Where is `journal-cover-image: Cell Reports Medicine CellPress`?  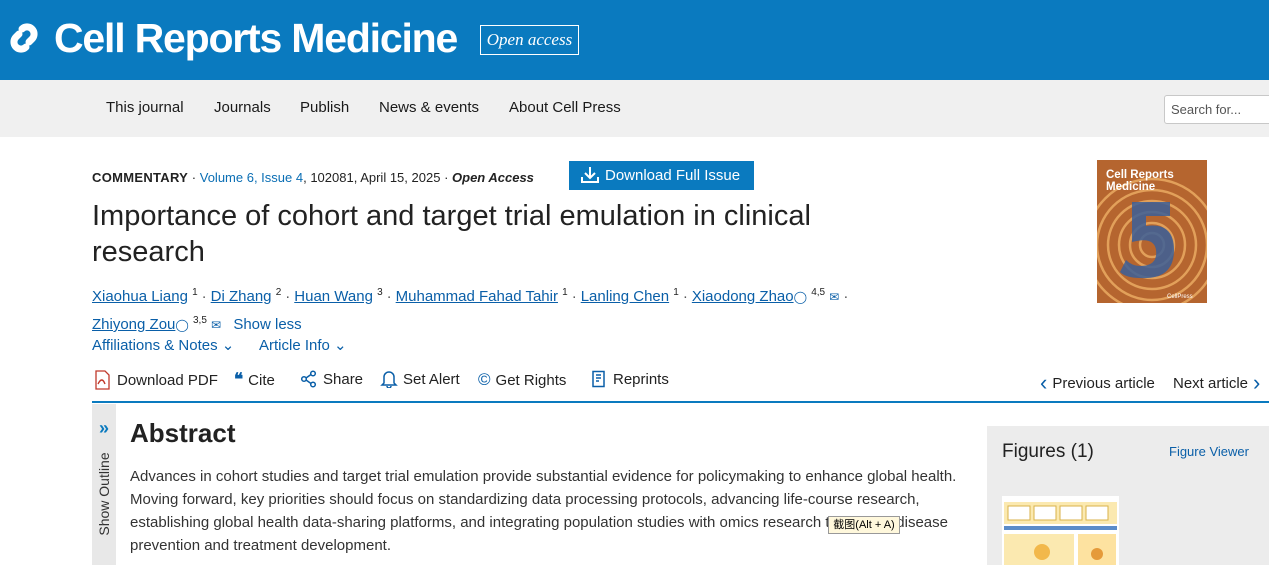
journal-cover-image: Cell Reports Medicine CellPress is located at coordinates (1152, 231).